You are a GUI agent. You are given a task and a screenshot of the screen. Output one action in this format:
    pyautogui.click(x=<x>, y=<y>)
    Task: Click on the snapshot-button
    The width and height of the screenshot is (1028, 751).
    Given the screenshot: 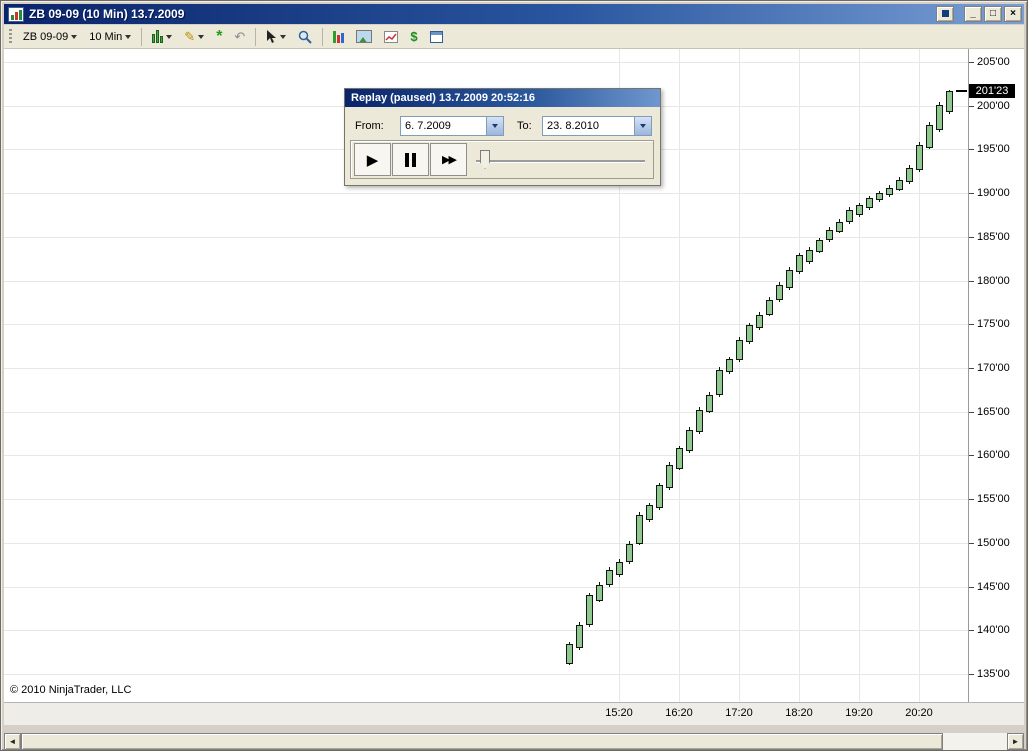 What is the action you would take?
    pyautogui.click(x=364, y=37)
    